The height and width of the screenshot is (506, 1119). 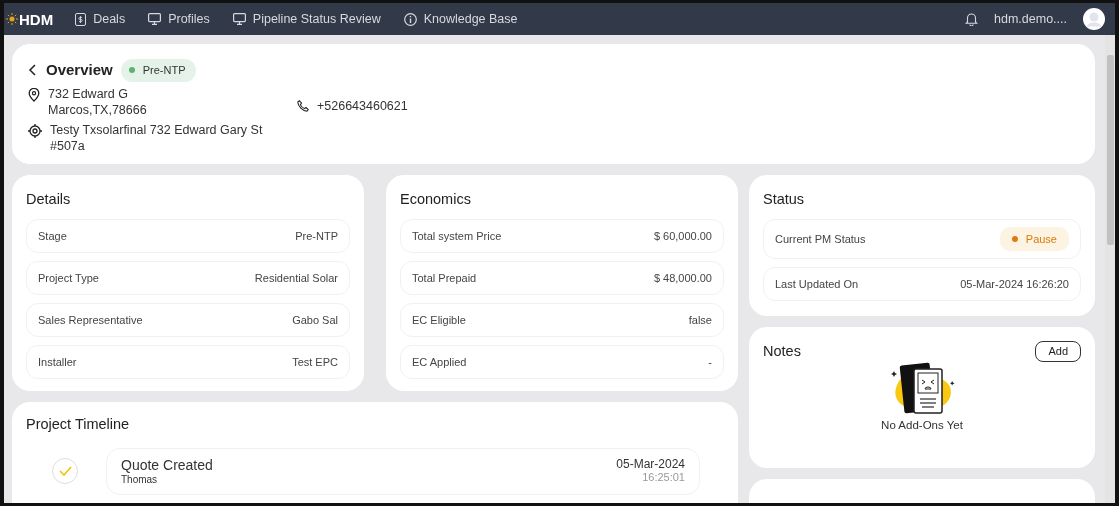 I want to click on back-icon, so click(x=33, y=70).